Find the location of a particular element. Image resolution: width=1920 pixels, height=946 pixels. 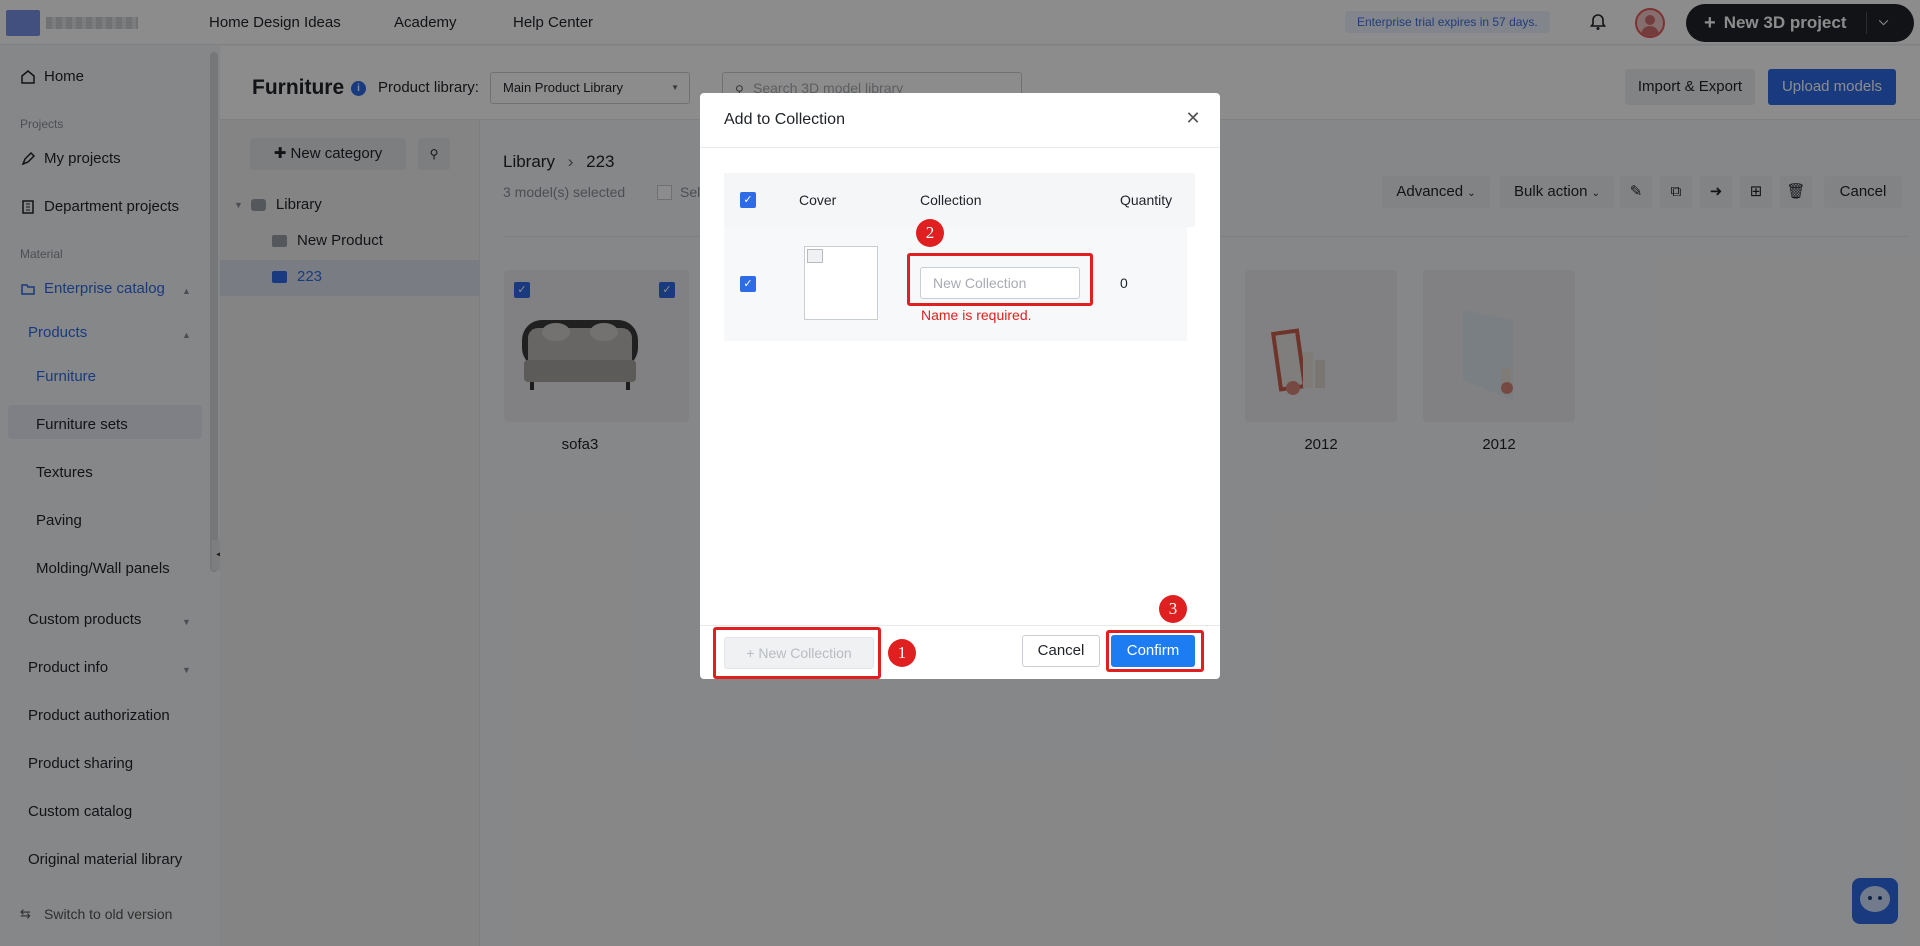

column-cover: Cover is located at coordinates (818, 200).